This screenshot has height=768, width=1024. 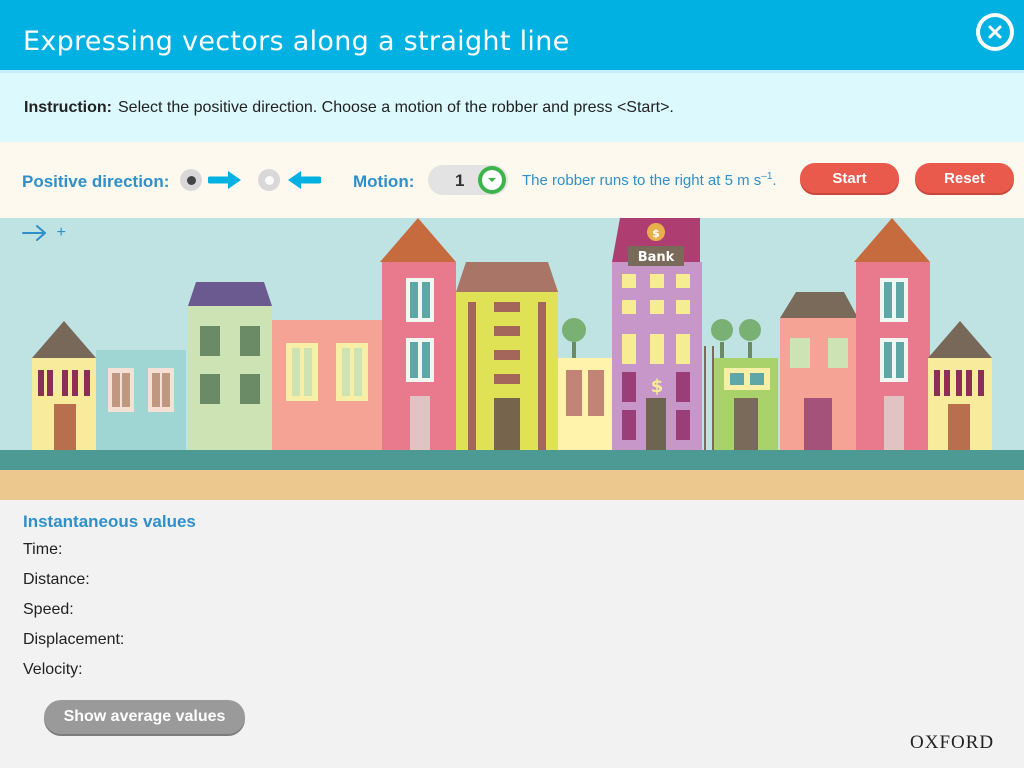 What do you see at coordinates (96, 181) in the screenshot?
I see `positive-direction-label: Positive direction:` at bounding box center [96, 181].